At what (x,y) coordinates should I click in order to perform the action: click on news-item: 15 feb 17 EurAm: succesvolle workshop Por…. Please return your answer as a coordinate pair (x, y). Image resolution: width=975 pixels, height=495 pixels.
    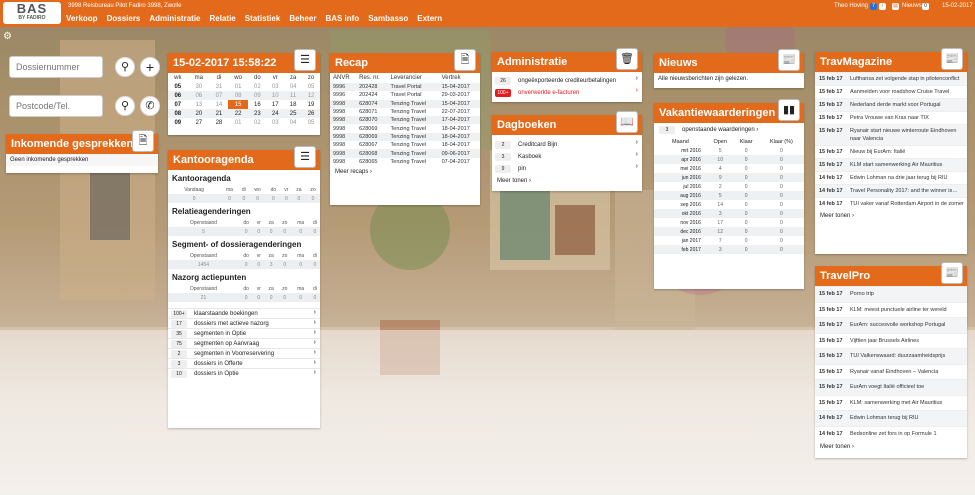
    Looking at the image, I should click on (891, 325).